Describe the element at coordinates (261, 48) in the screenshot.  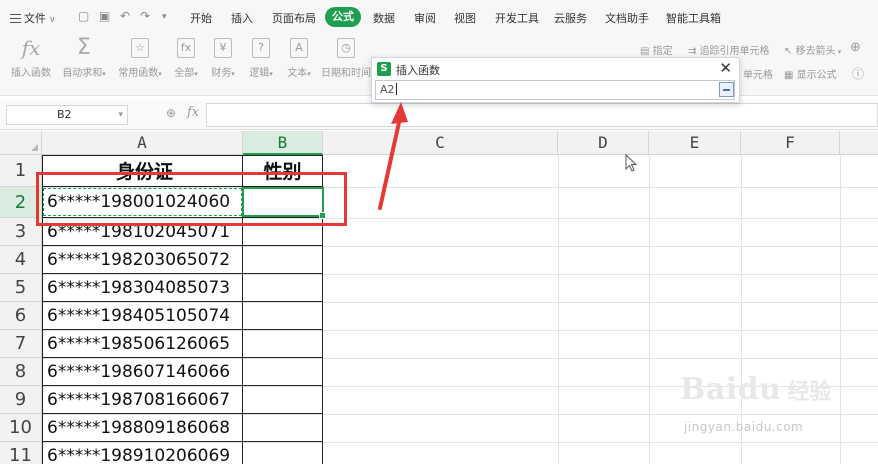
I see `logical-icon: ?` at that location.